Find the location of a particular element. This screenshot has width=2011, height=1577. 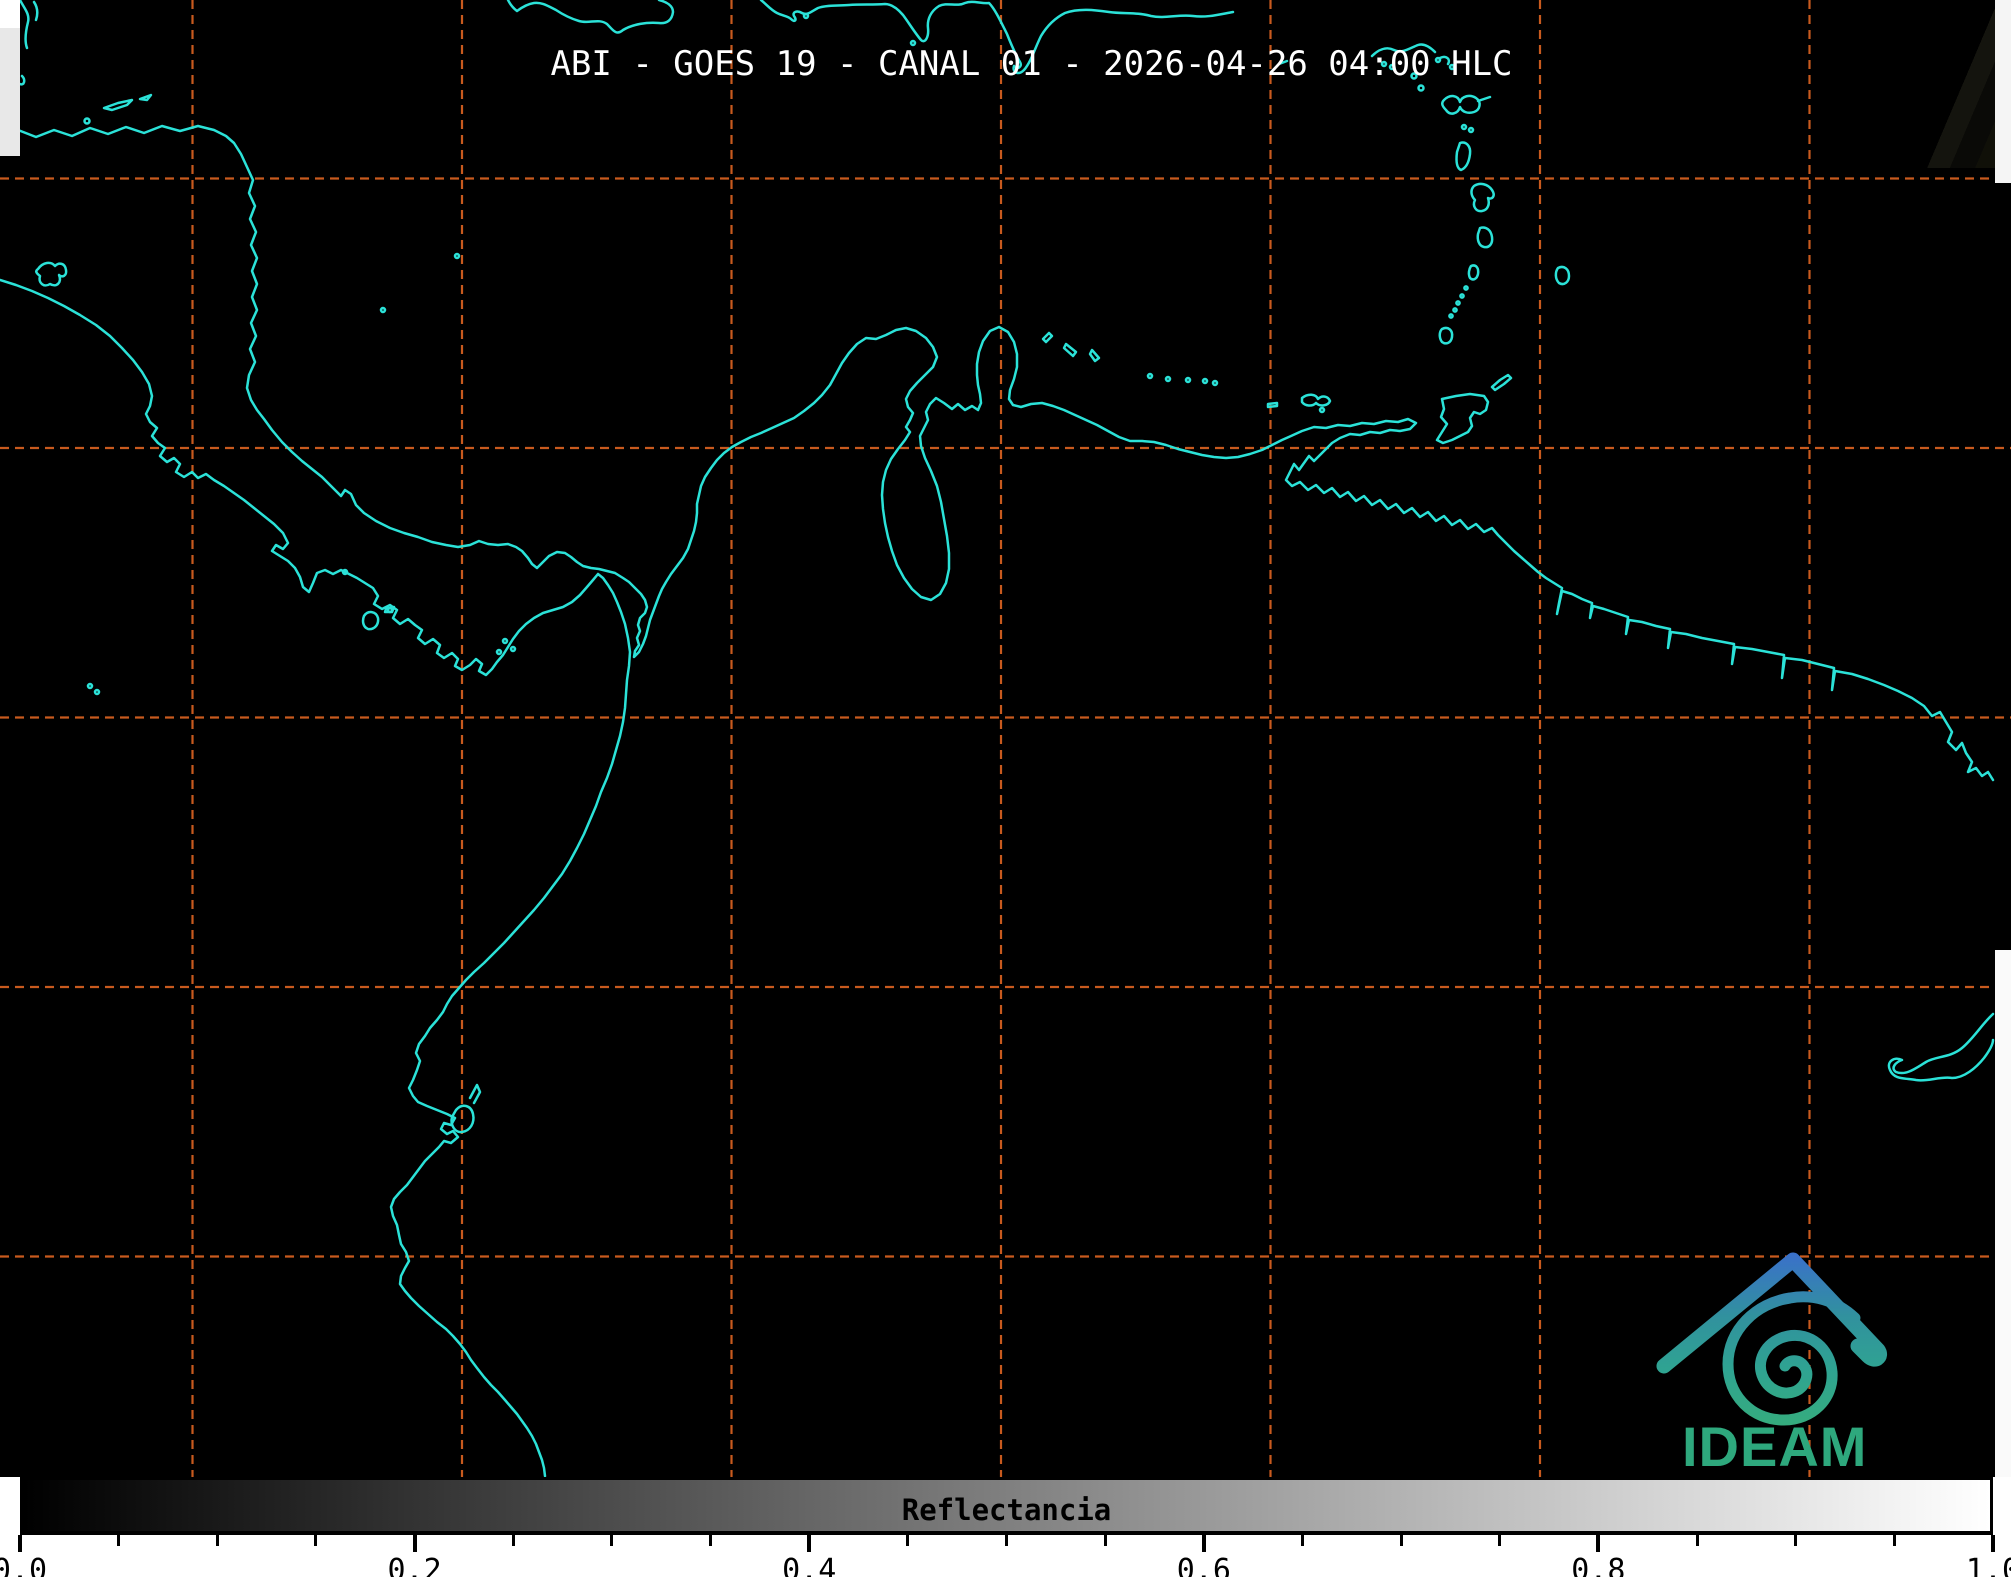

colorbar-tick-label: 0.6 is located at coordinates (1203, 1565).